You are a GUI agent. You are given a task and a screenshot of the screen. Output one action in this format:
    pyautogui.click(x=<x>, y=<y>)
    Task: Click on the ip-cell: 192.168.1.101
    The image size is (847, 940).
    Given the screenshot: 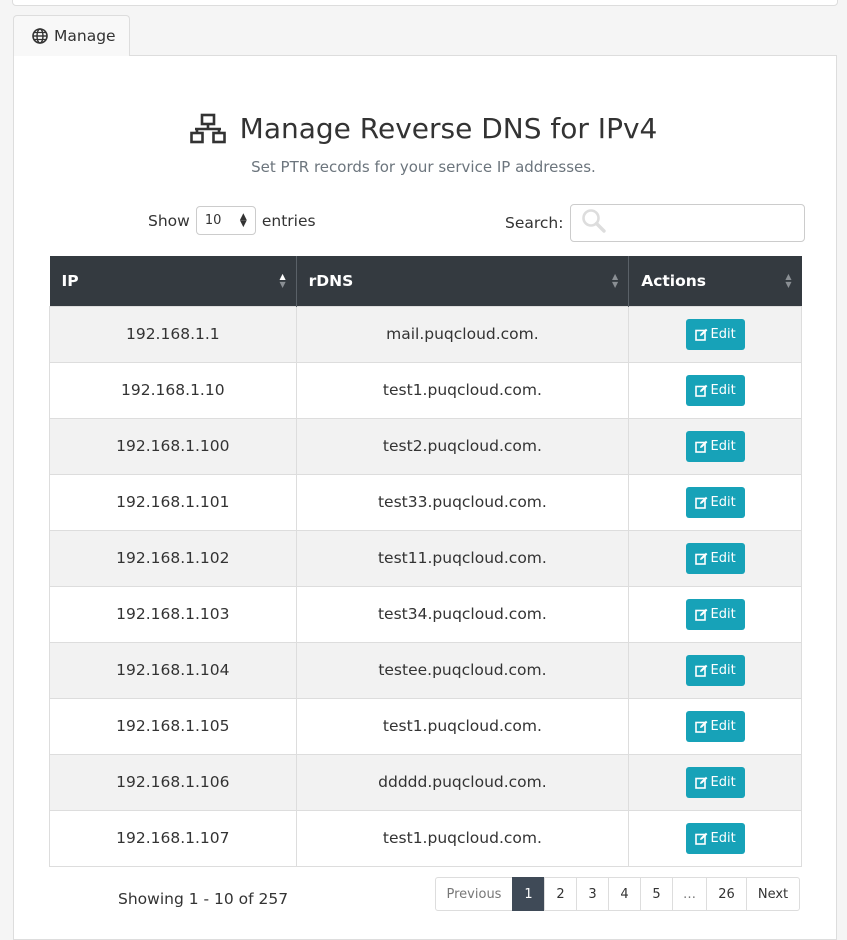 What is the action you would take?
    pyautogui.click(x=173, y=502)
    